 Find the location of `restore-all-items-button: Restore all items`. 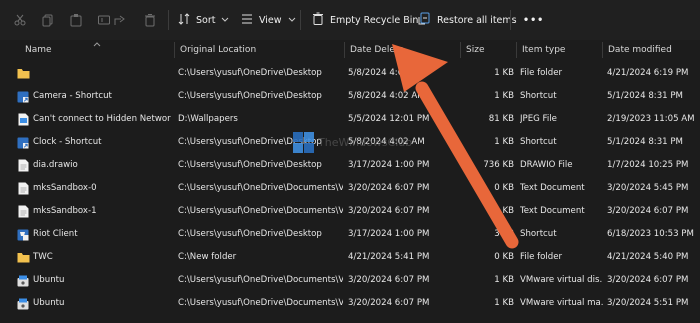

restore-all-items-button: Restore all items is located at coordinates (467, 20).